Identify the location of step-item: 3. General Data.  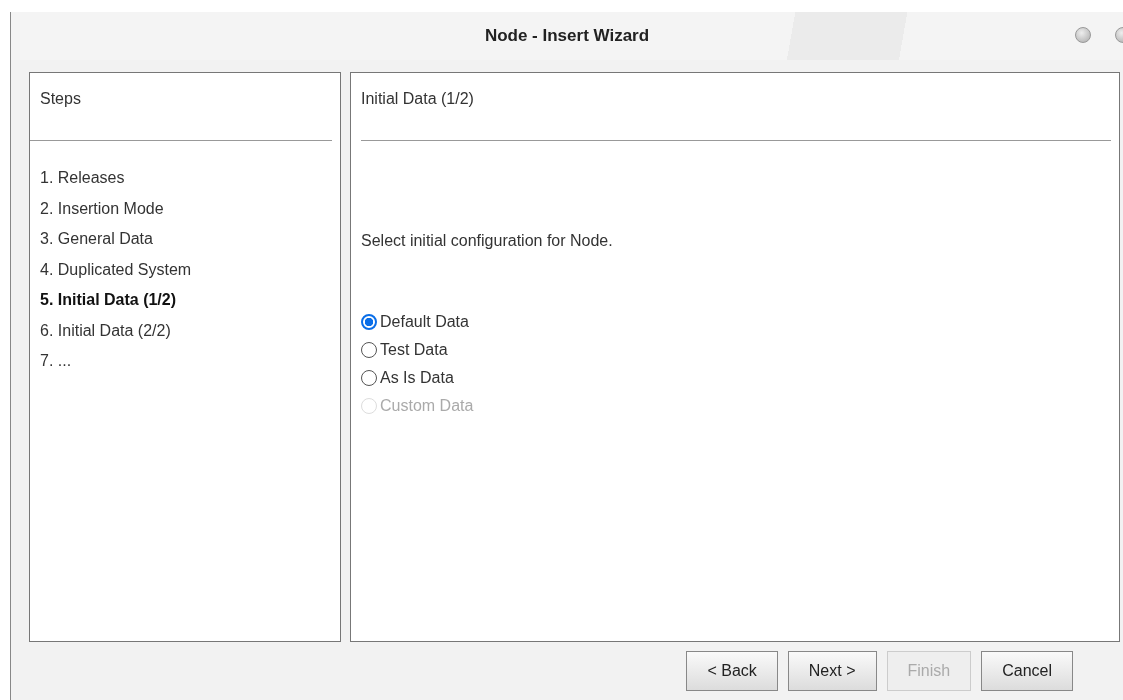
(96, 238).